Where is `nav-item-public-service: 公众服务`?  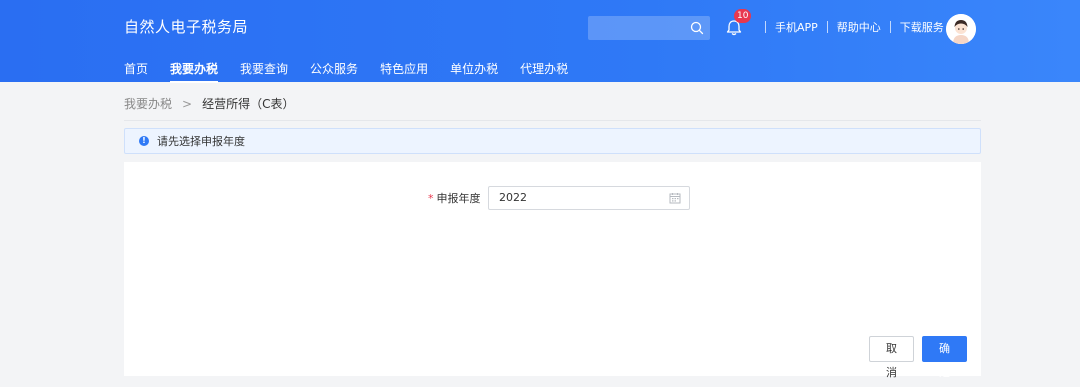
nav-item-public-service: 公众服务 is located at coordinates (334, 71).